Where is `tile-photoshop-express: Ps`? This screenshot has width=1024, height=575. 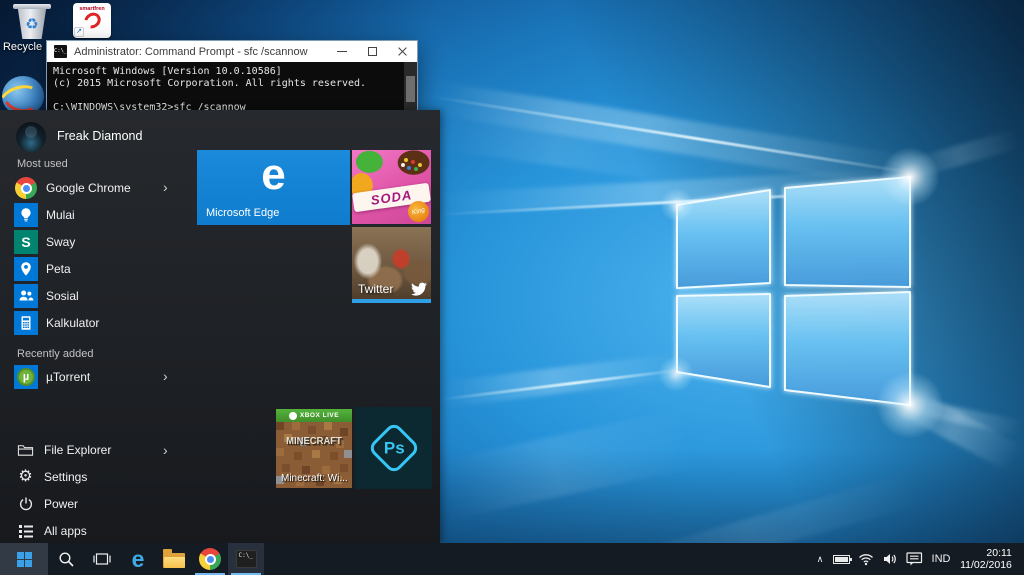 tile-photoshop-express: Ps is located at coordinates (393, 448).